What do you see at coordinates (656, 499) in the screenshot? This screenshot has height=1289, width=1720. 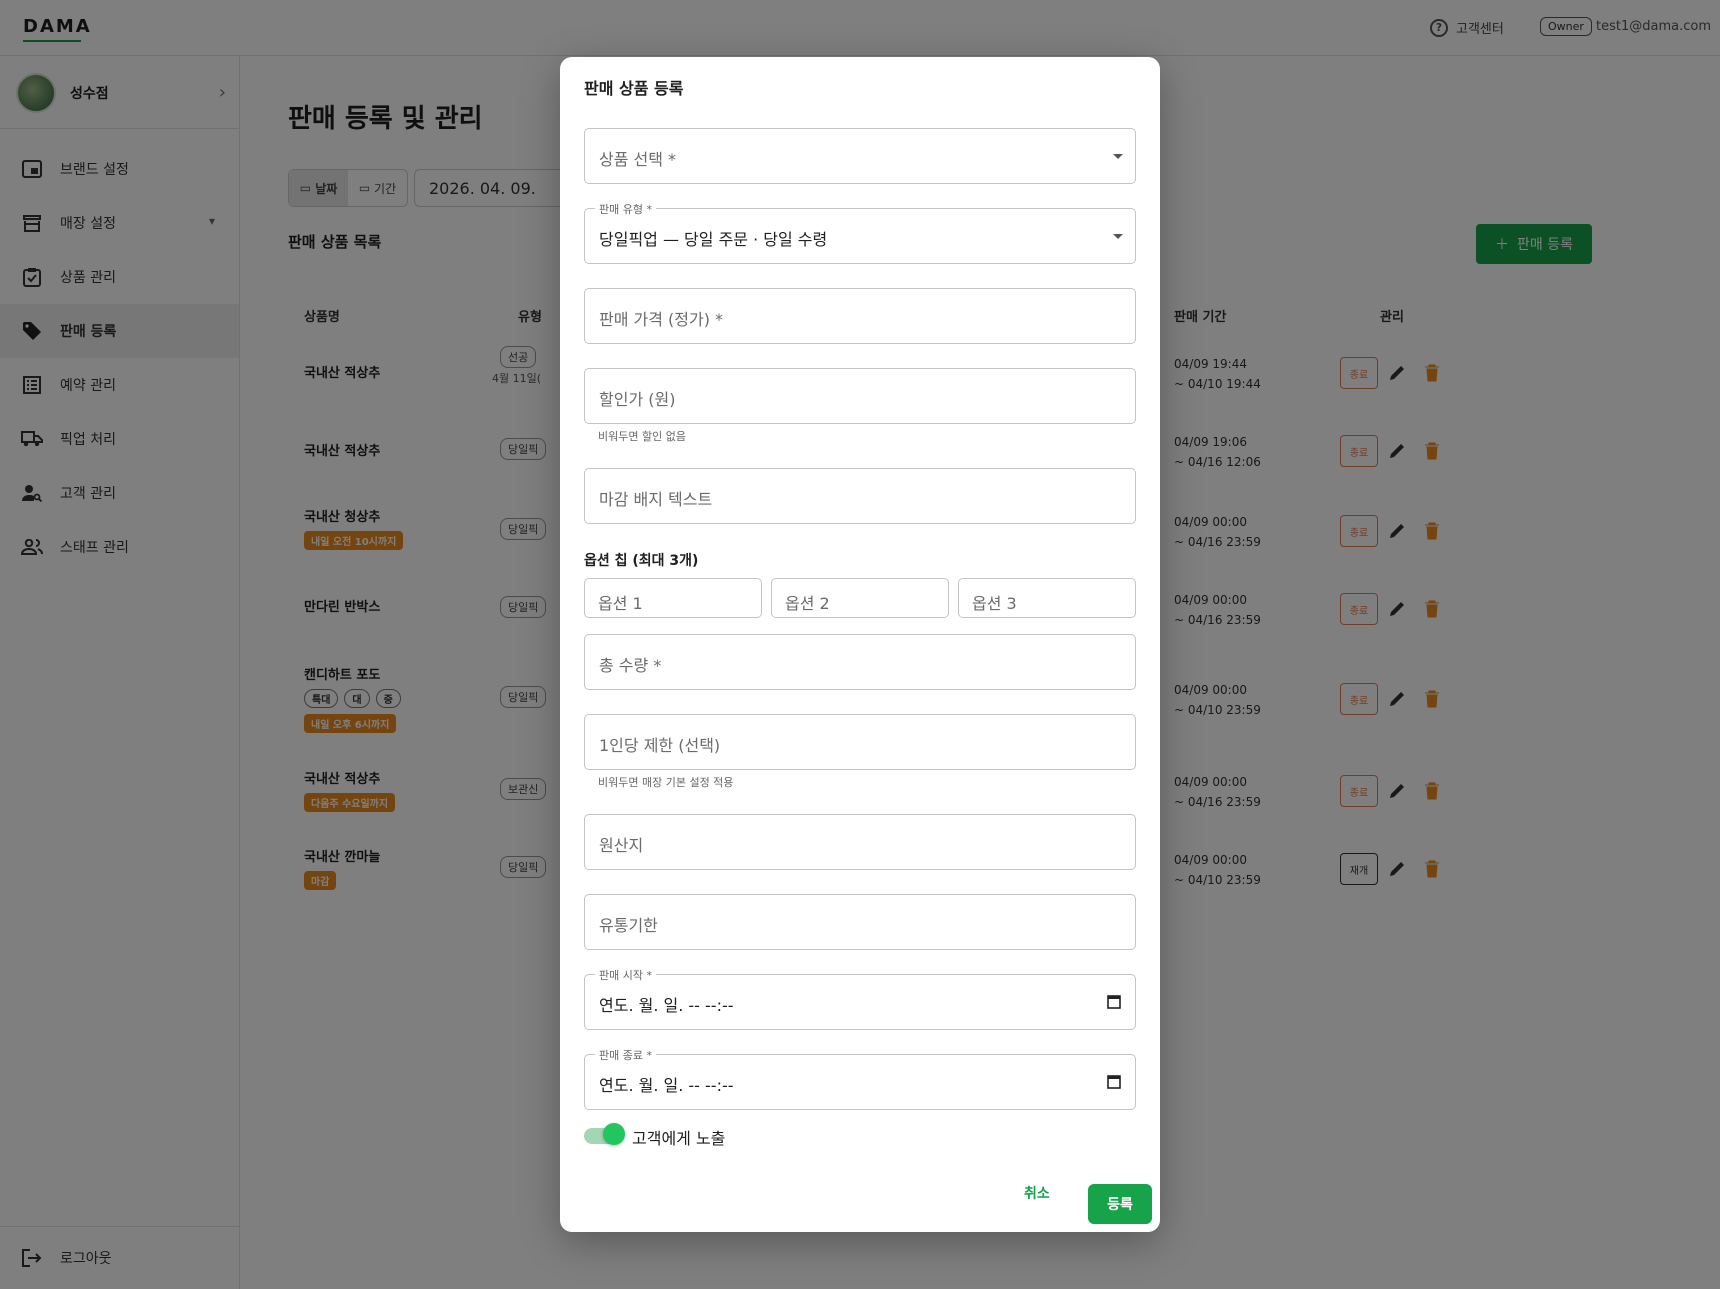 I see `badge-text-placeholder: 마감 배지 텍스트` at bounding box center [656, 499].